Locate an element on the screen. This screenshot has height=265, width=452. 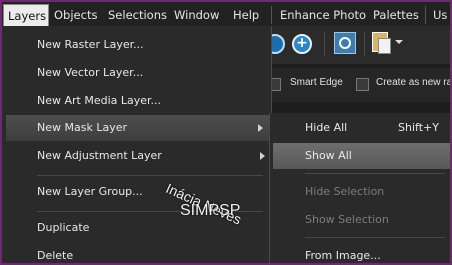
create-as-new-label: Create as new ras is located at coordinates (413, 82).